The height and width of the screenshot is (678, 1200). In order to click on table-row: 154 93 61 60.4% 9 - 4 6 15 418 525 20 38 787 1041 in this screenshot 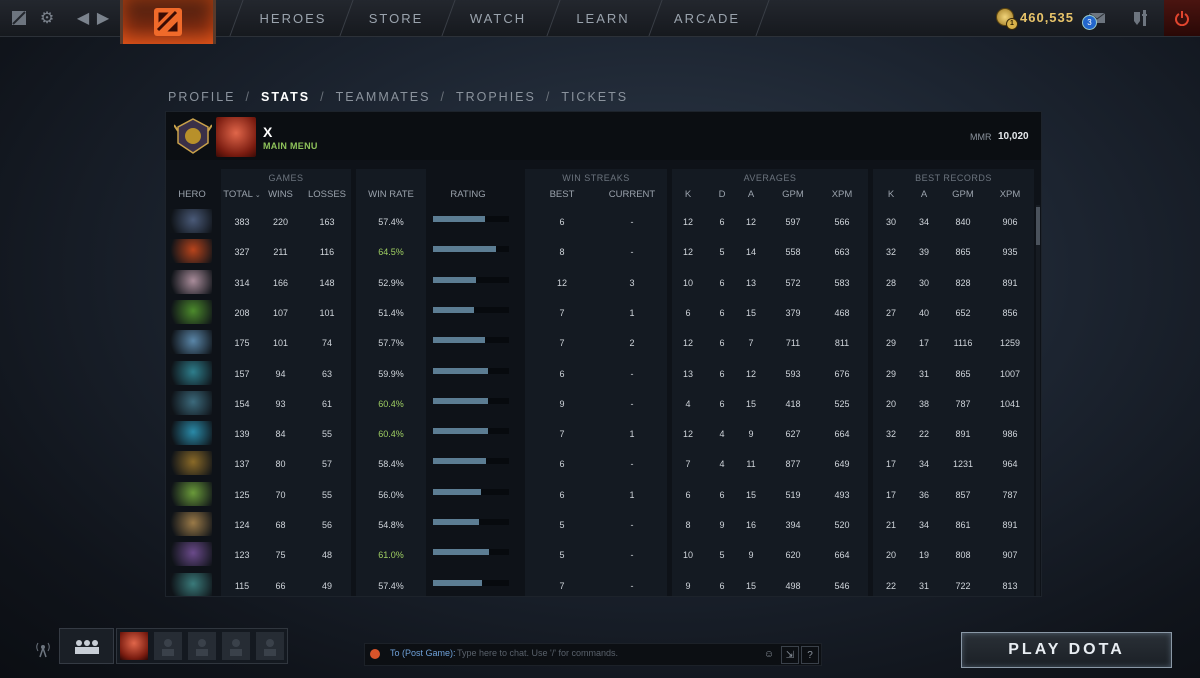, I will do `click(600, 404)`.